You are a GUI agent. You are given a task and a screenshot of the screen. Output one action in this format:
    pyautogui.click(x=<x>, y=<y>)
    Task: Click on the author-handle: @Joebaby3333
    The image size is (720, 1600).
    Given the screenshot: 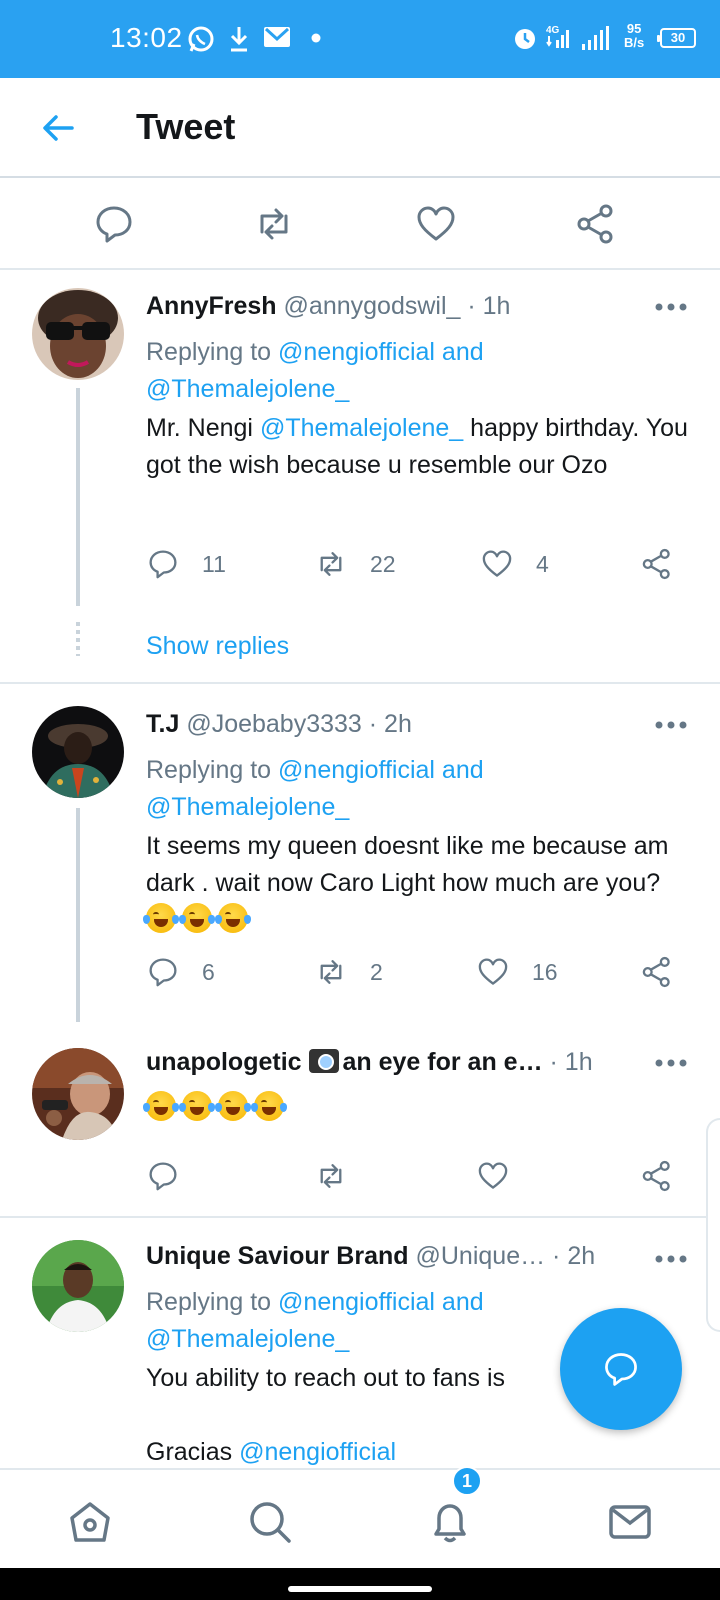 What is the action you would take?
    pyautogui.click(x=274, y=724)
    